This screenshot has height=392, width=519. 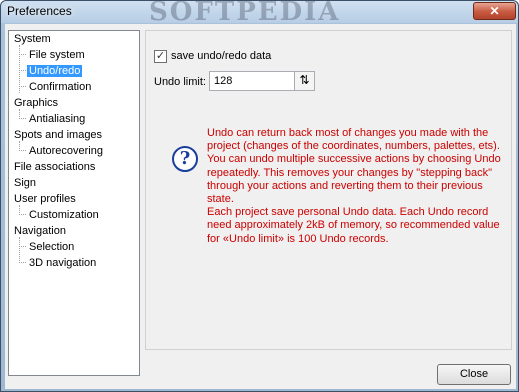 I want to click on undo-limit-input: 128, so click(x=223, y=81).